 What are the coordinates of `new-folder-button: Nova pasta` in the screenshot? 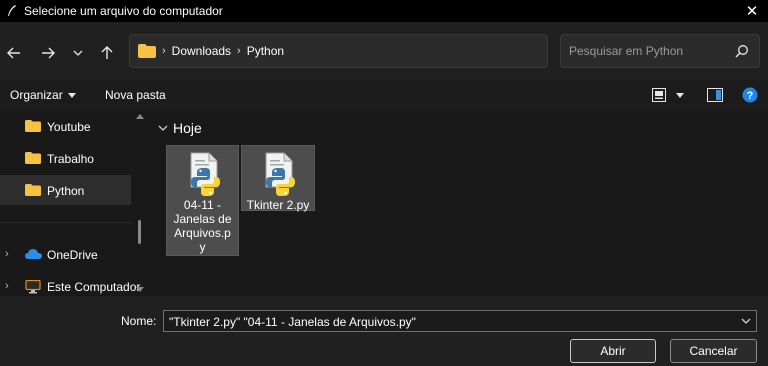 It's located at (135, 95).